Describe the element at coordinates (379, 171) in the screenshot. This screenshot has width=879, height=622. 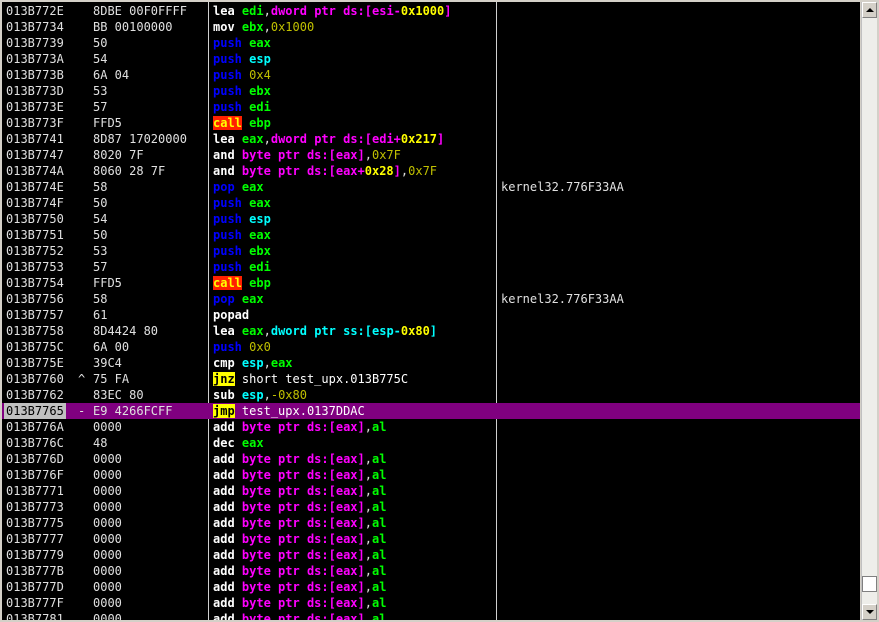
I see `instruction-operand: 0x28` at that location.